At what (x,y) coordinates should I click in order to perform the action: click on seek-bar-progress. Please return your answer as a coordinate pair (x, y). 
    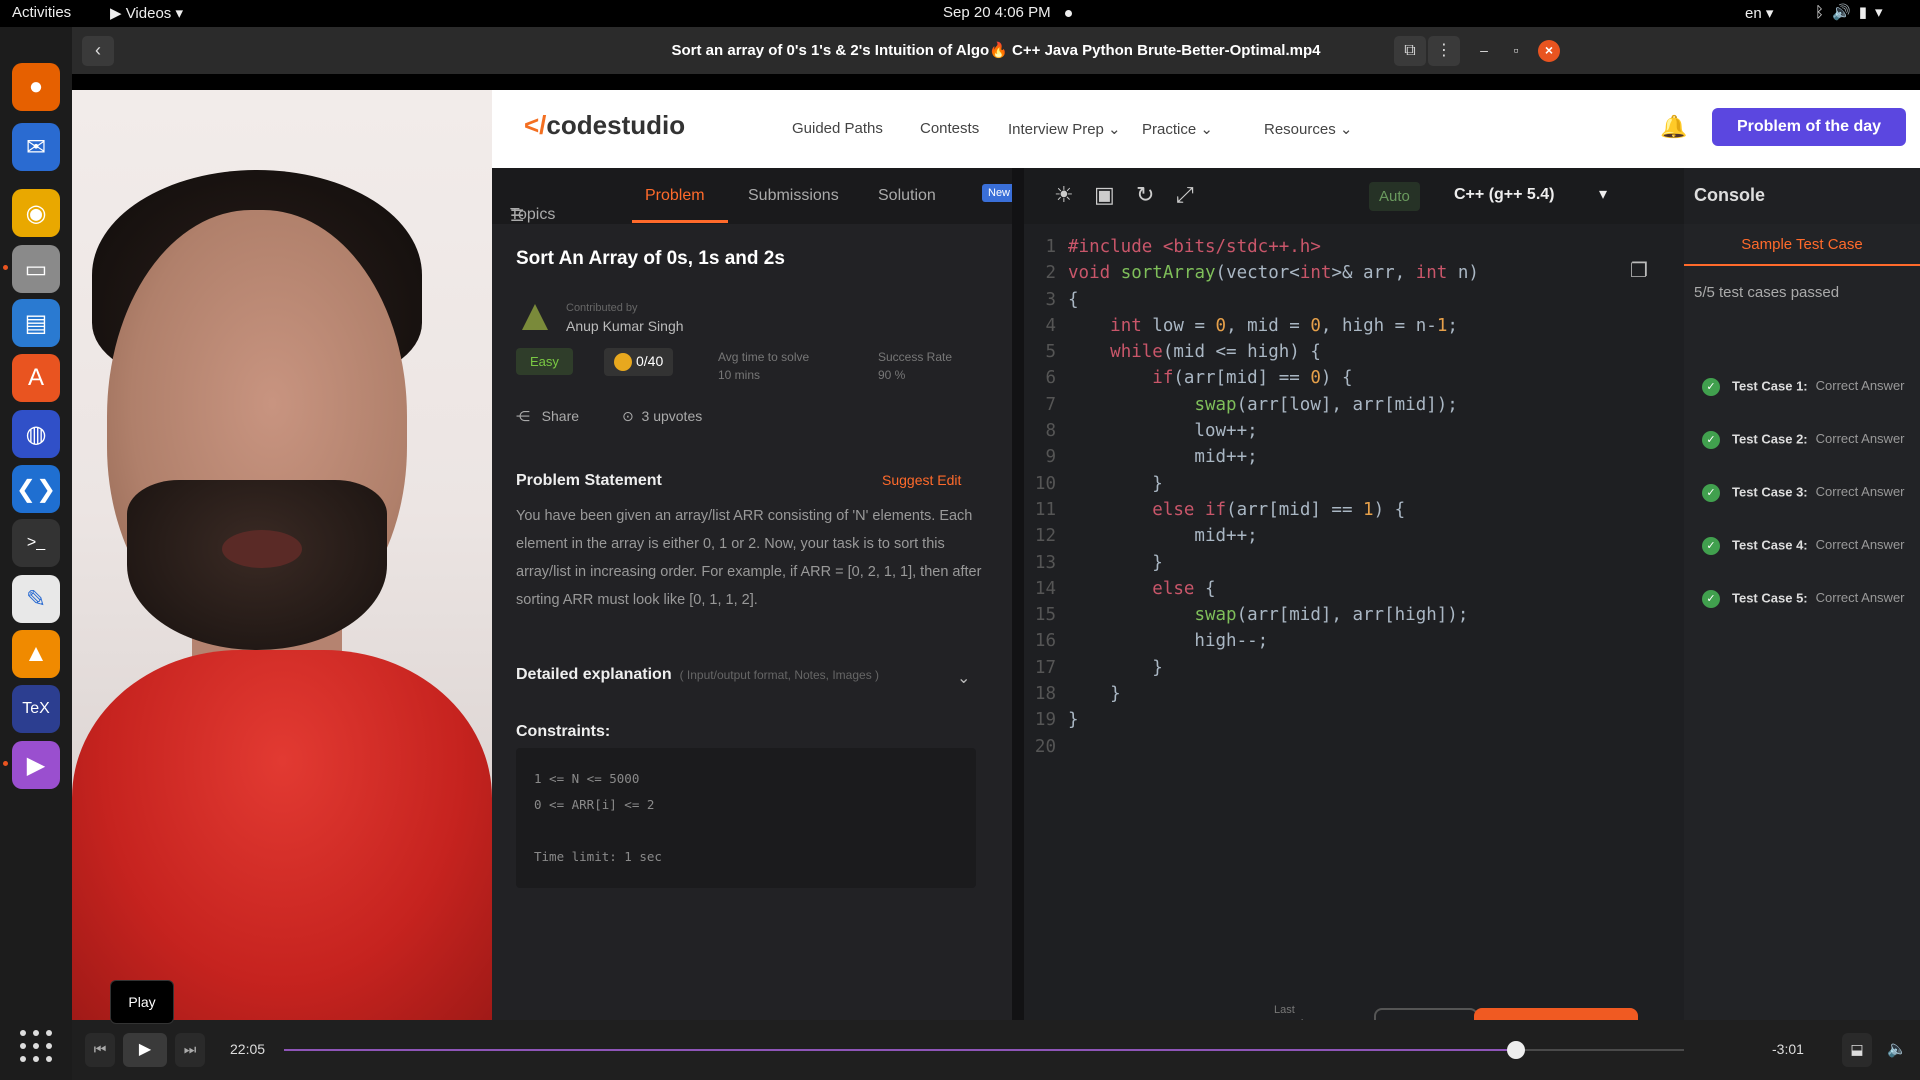
    Looking at the image, I should click on (900, 1050).